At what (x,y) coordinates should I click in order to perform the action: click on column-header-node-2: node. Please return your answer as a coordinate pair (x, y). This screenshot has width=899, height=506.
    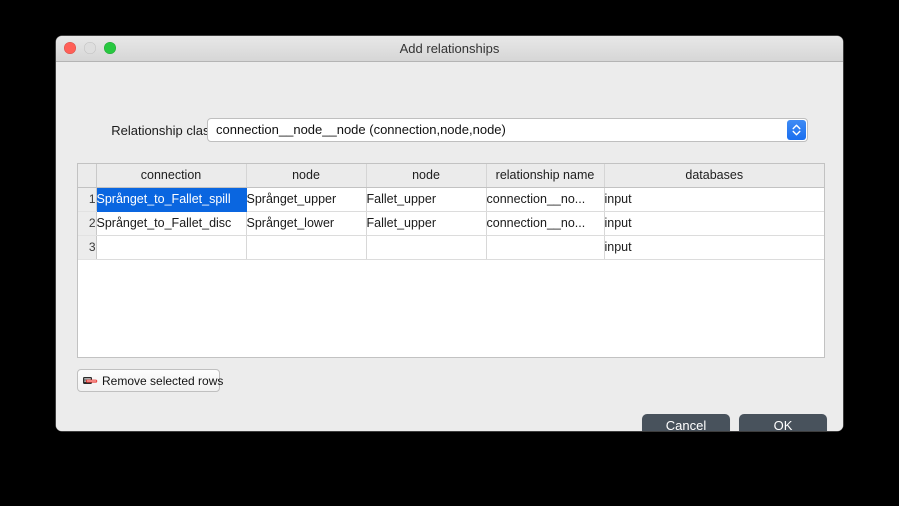
    Looking at the image, I should click on (426, 176).